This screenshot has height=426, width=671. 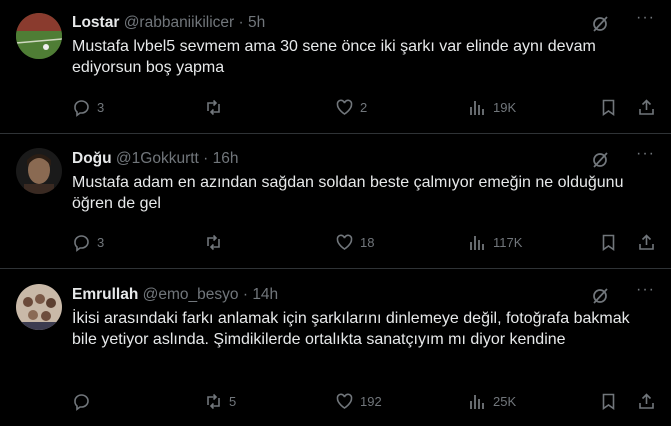 What do you see at coordinates (256, 22) in the screenshot?
I see `timestamp: 5h` at bounding box center [256, 22].